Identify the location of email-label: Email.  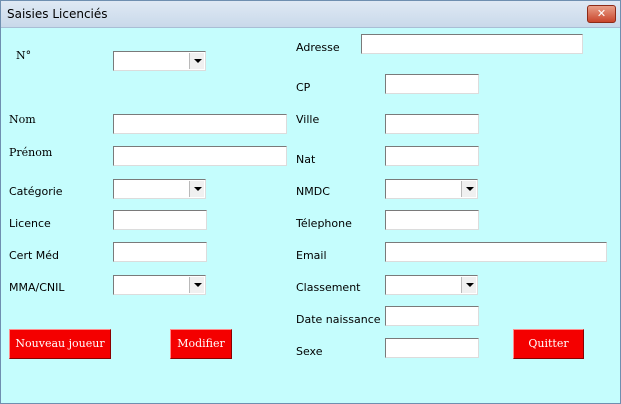
(311, 255).